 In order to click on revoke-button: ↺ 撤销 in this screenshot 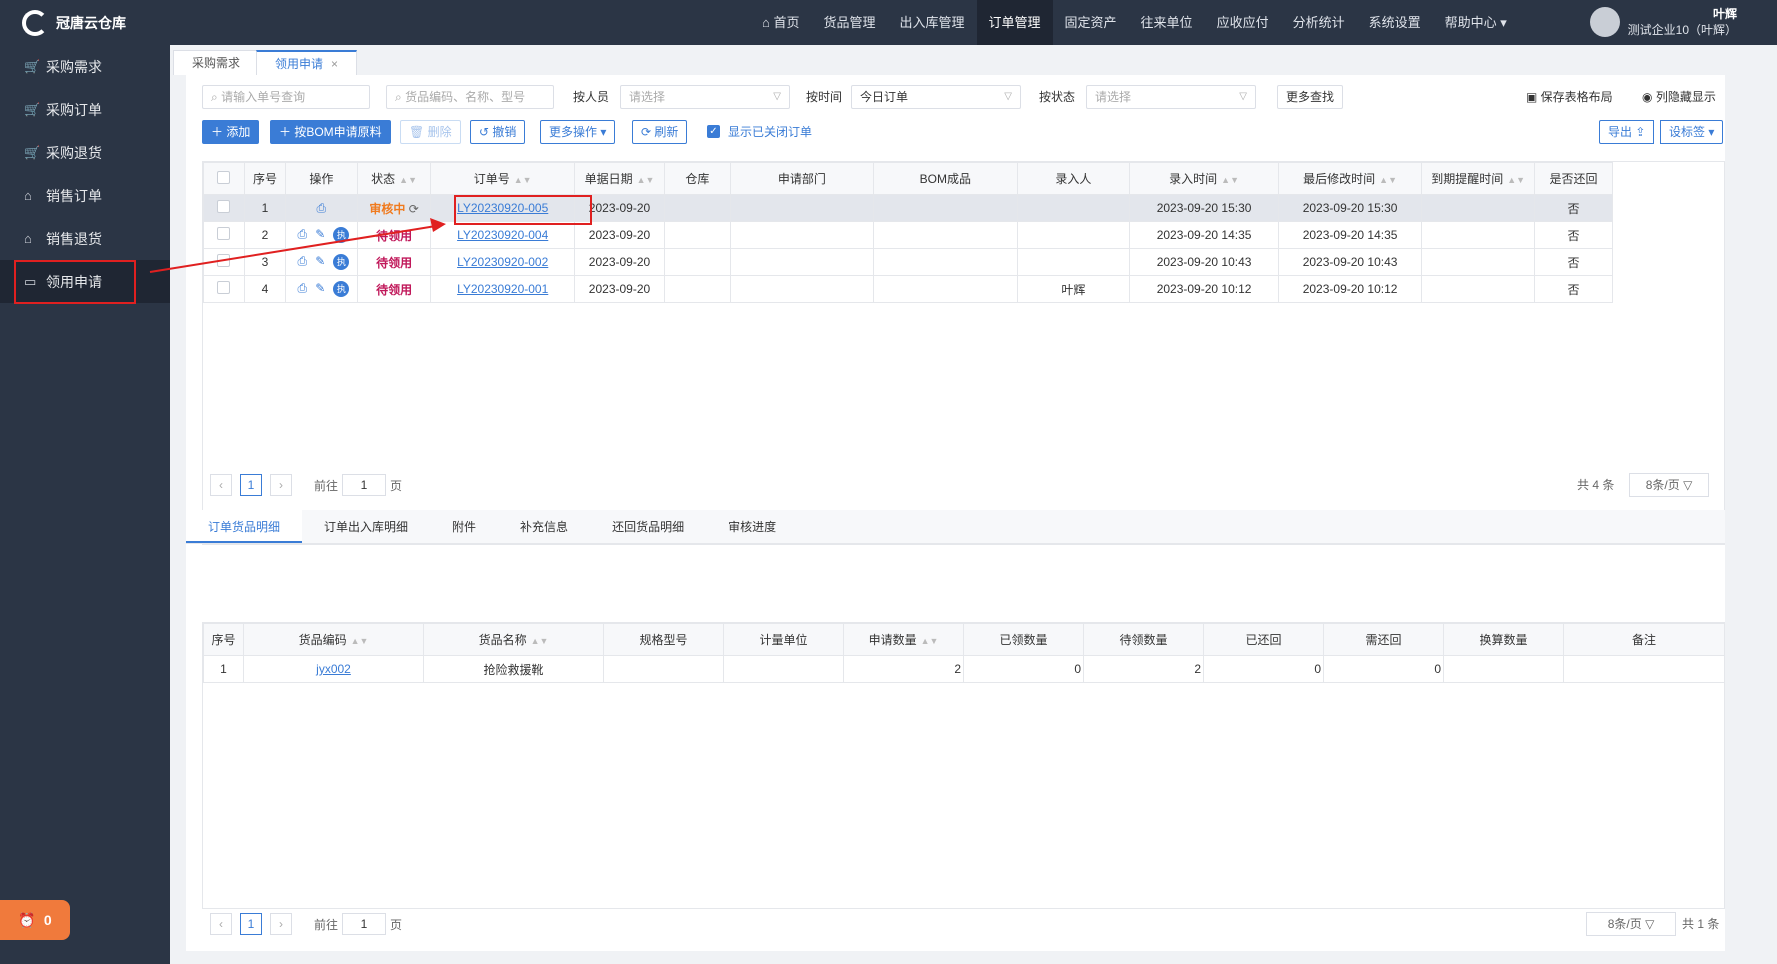, I will do `click(498, 132)`.